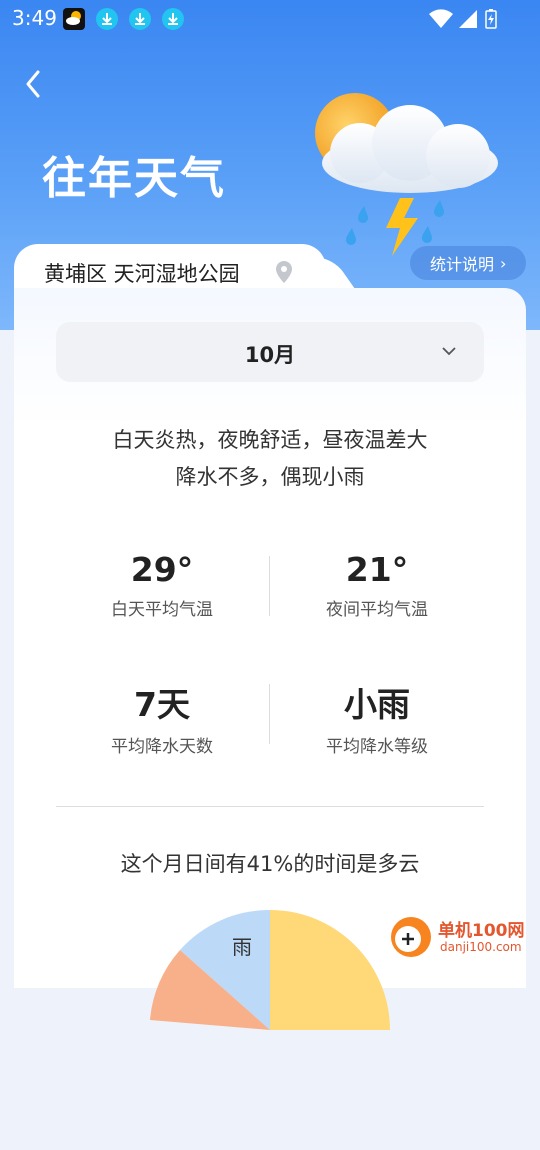 This screenshot has height=1150, width=540. I want to click on chevron-left-icon, so click(33, 84).